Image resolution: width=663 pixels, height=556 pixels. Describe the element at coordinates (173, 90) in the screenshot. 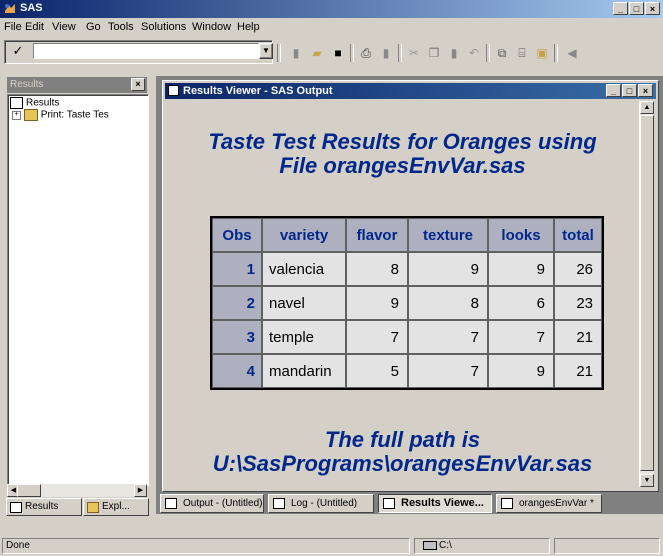

I see `viewer-icon` at that location.